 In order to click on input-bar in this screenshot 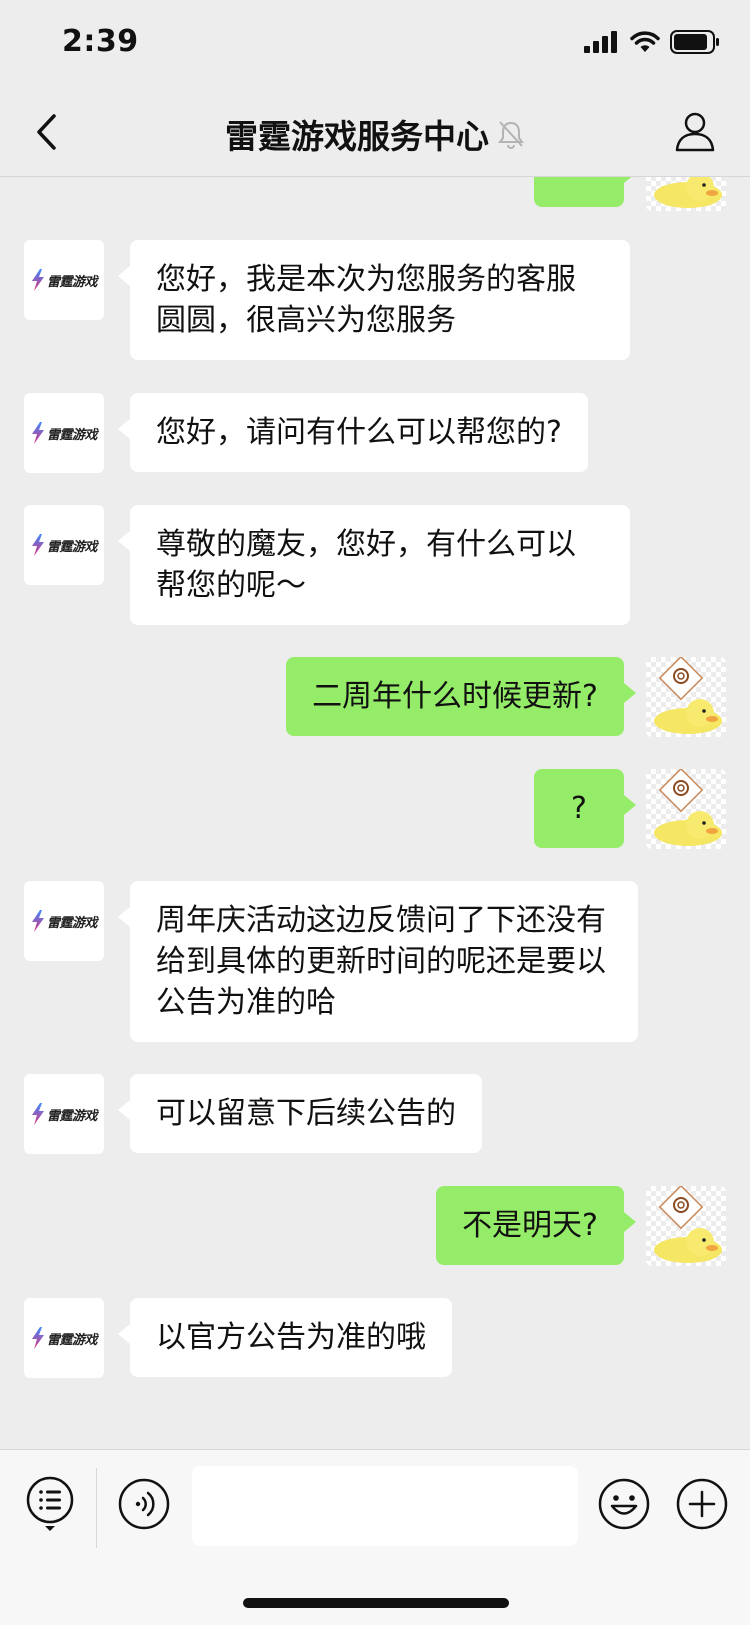, I will do `click(375, 1537)`.